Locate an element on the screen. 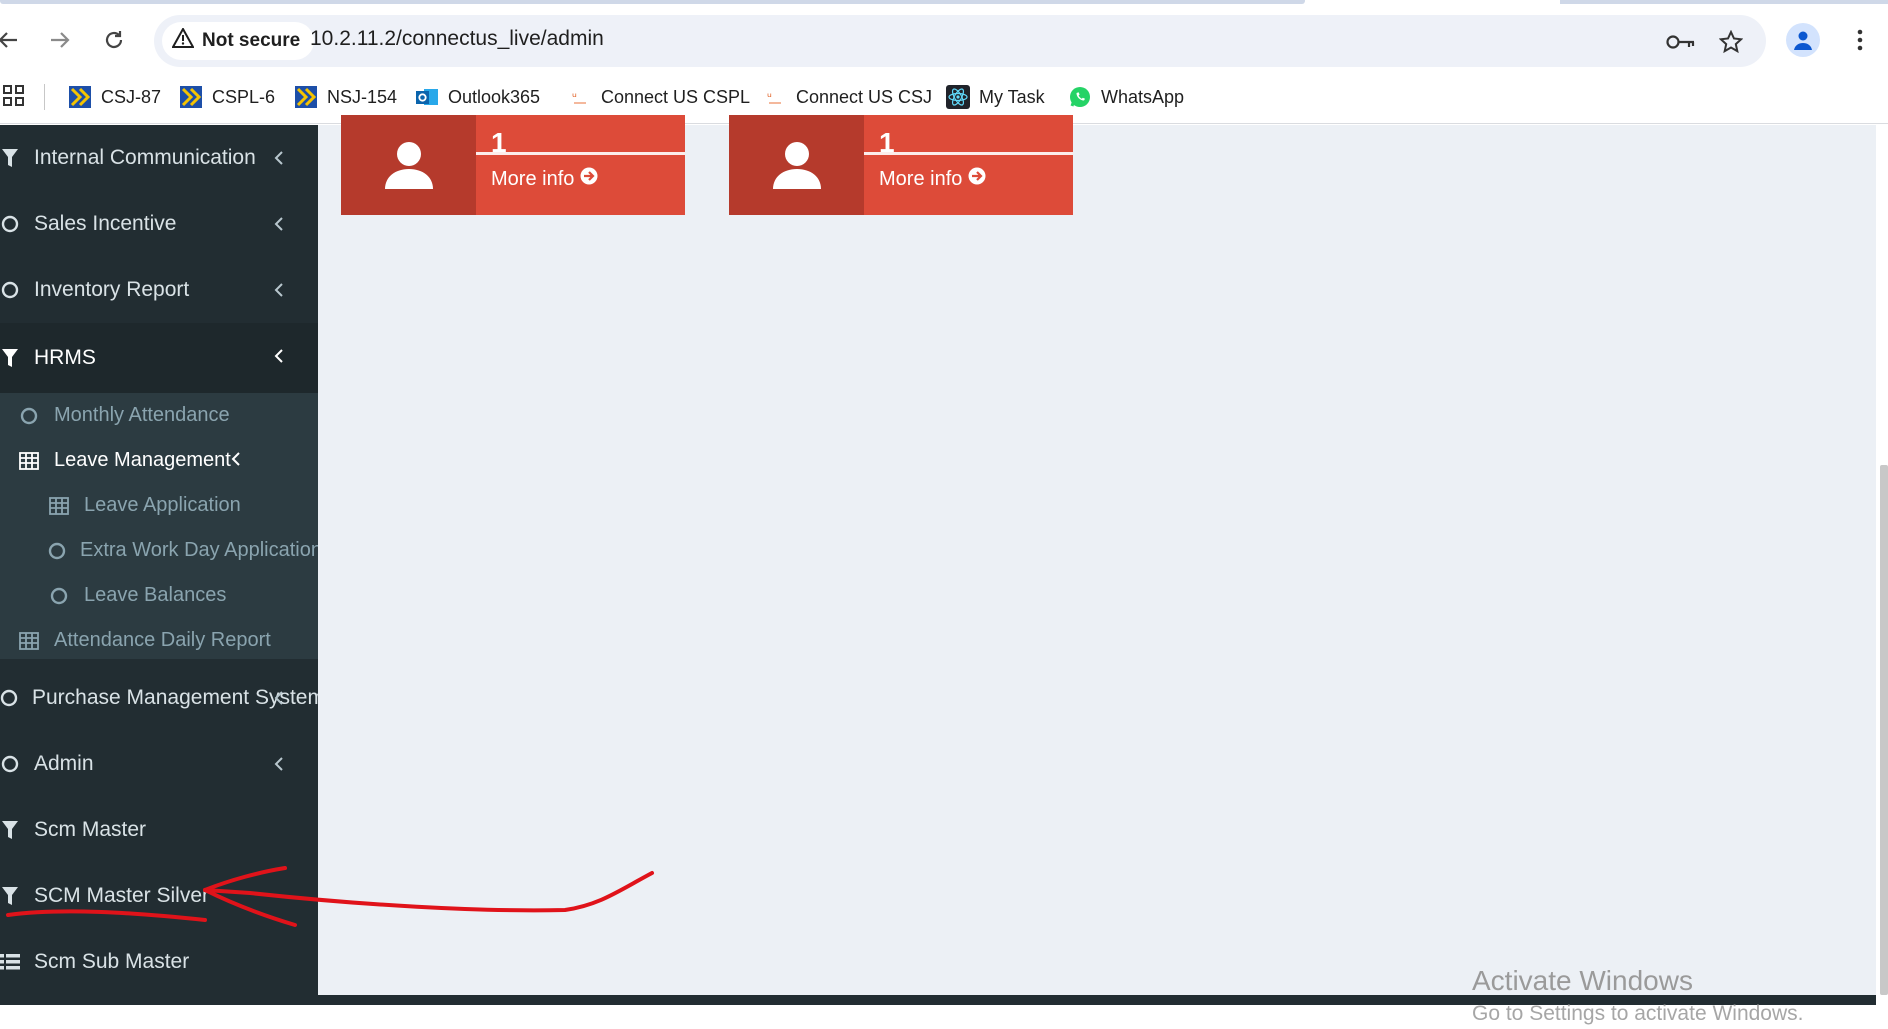 Image resolution: width=1888 pixels, height=1029 pixels. sidebar-item-scm-master: Scm Master is located at coordinates (159, 830).